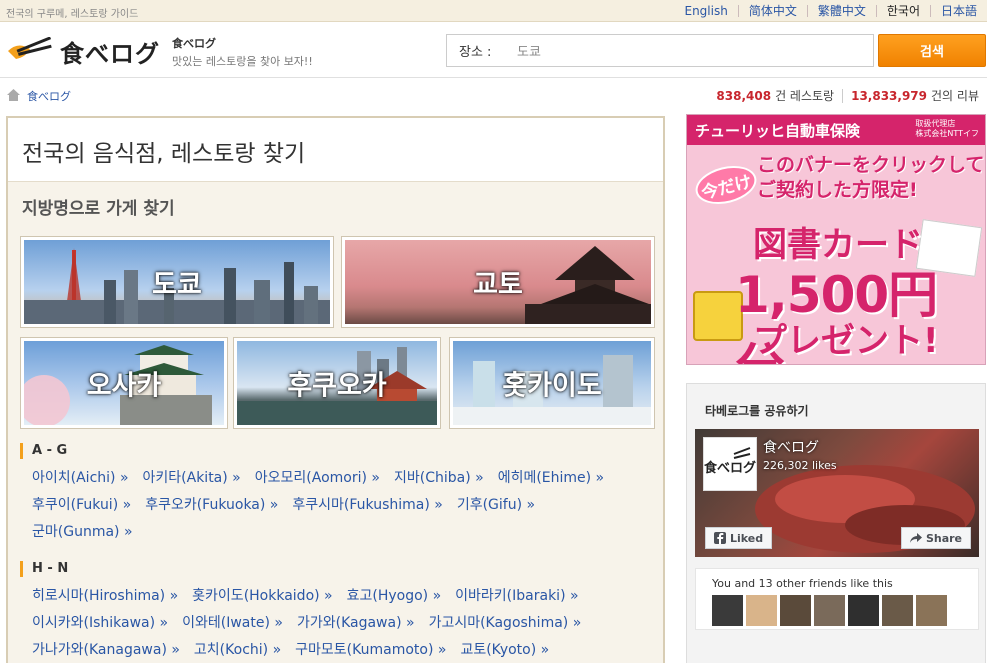 The width and height of the screenshot is (987, 663). What do you see at coordinates (871, 165) in the screenshot?
I see `ad-line1: このバナーをクリックして` at bounding box center [871, 165].